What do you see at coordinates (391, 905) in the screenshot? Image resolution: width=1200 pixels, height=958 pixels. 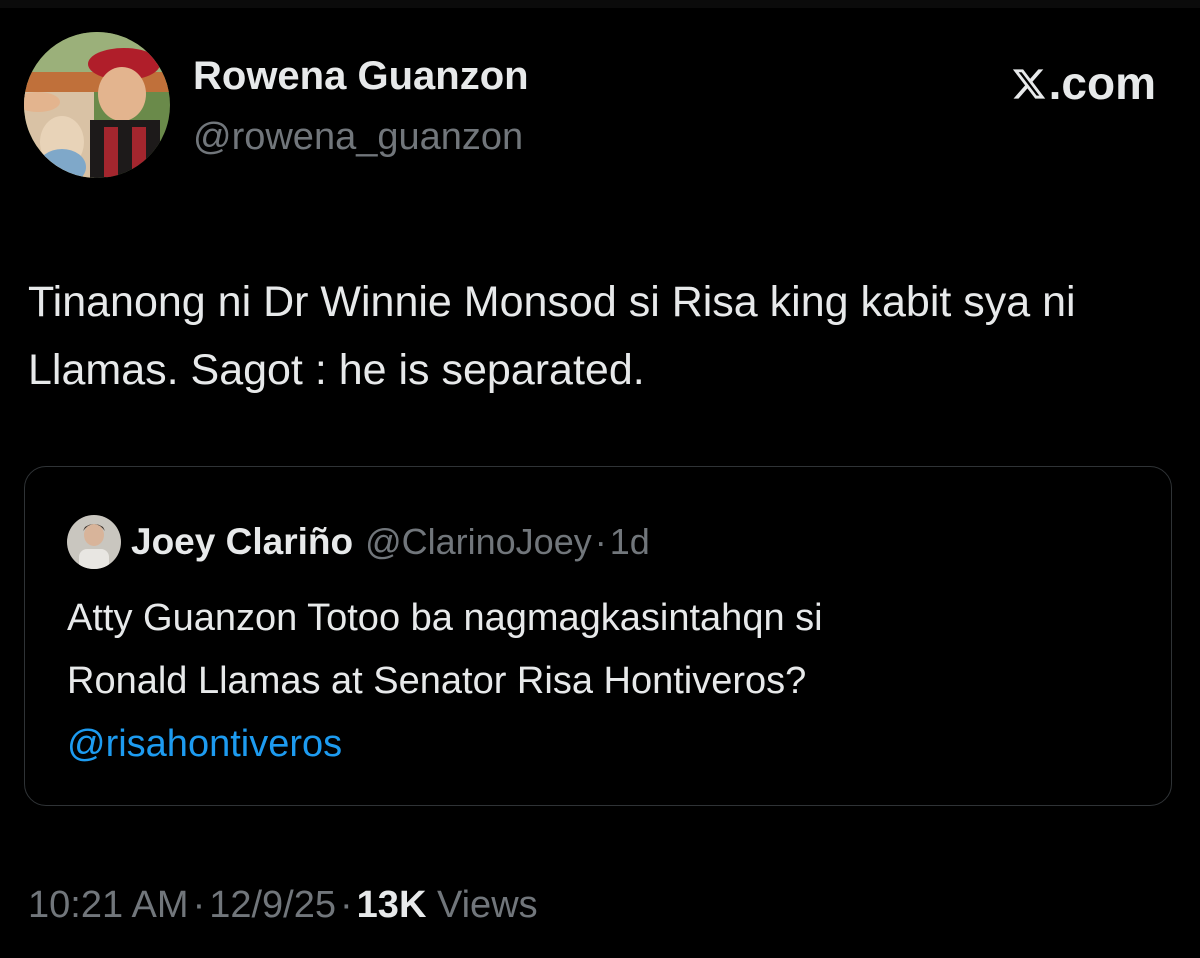 I see `views-count: 13K` at bounding box center [391, 905].